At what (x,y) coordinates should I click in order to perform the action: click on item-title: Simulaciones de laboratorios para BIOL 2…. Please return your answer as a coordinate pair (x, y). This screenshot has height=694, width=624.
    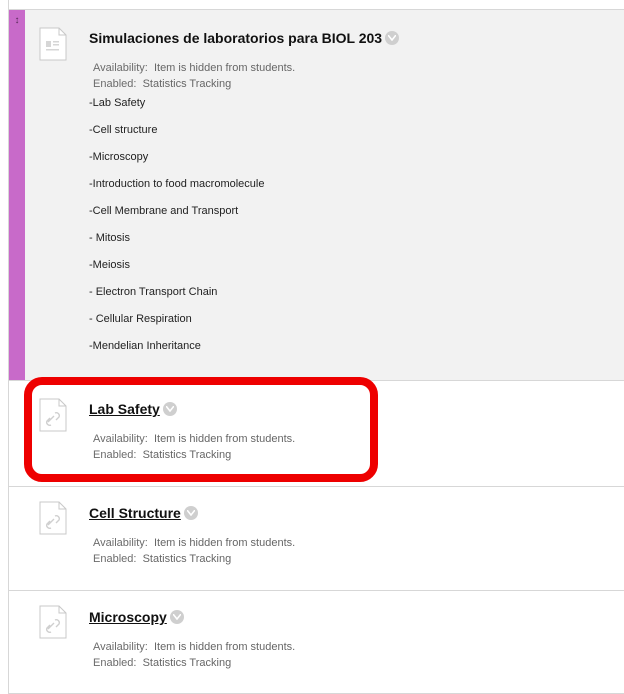
    Looking at the image, I should click on (244, 38).